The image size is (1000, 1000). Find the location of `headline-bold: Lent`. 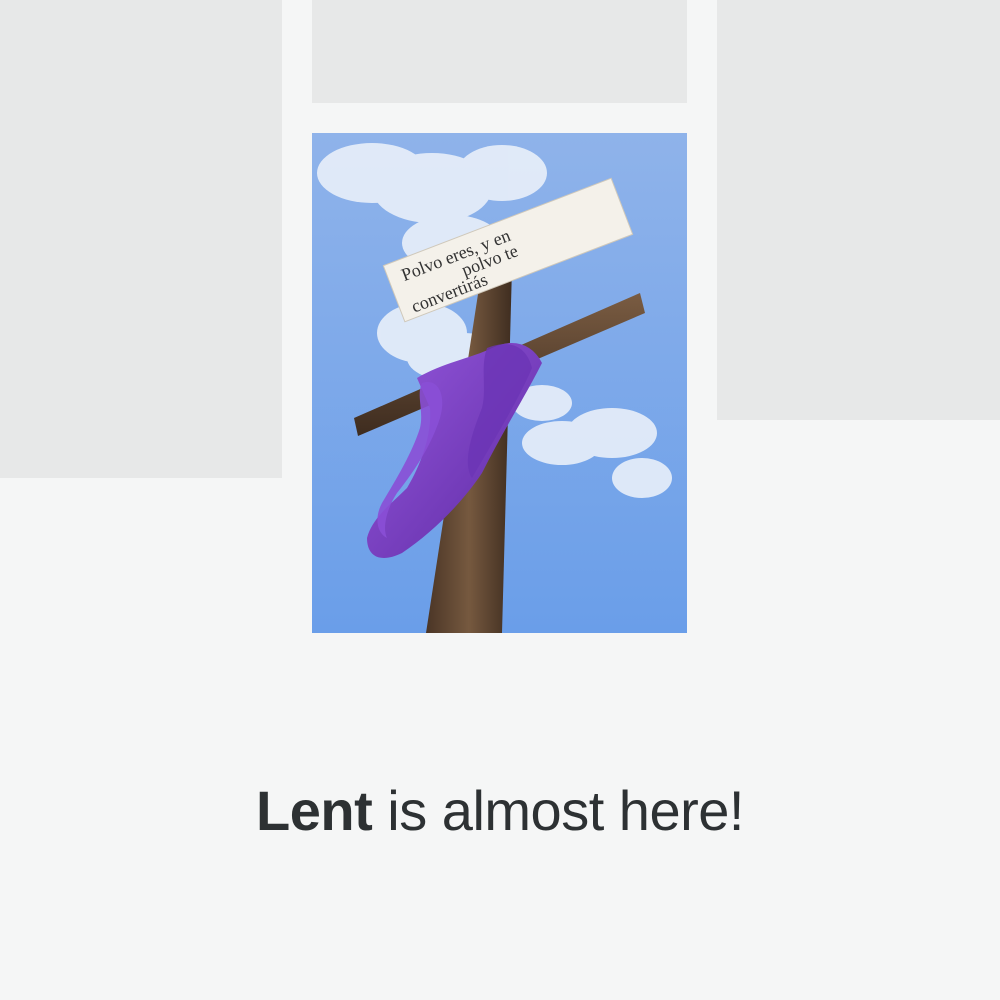

headline-bold: Lent is located at coordinates (314, 810).